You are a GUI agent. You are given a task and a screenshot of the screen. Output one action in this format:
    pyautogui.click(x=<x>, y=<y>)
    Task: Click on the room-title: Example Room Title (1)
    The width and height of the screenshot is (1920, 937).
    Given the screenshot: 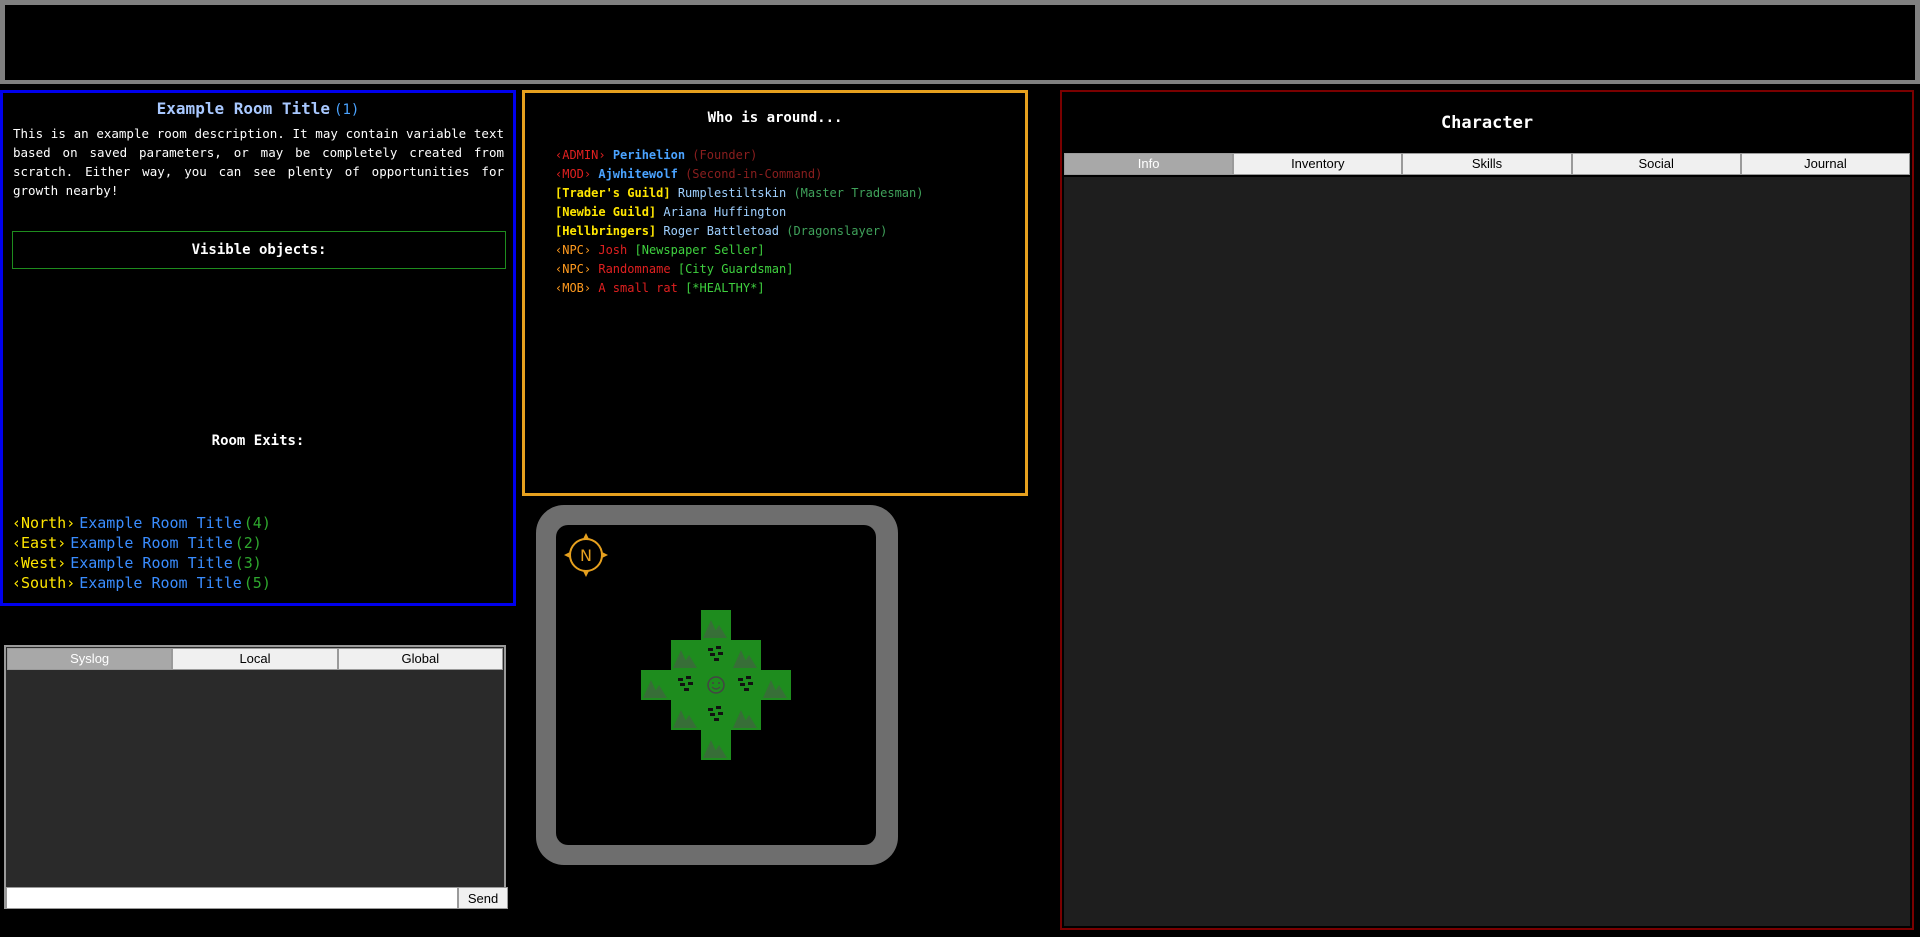 What is the action you would take?
    pyautogui.click(x=258, y=108)
    